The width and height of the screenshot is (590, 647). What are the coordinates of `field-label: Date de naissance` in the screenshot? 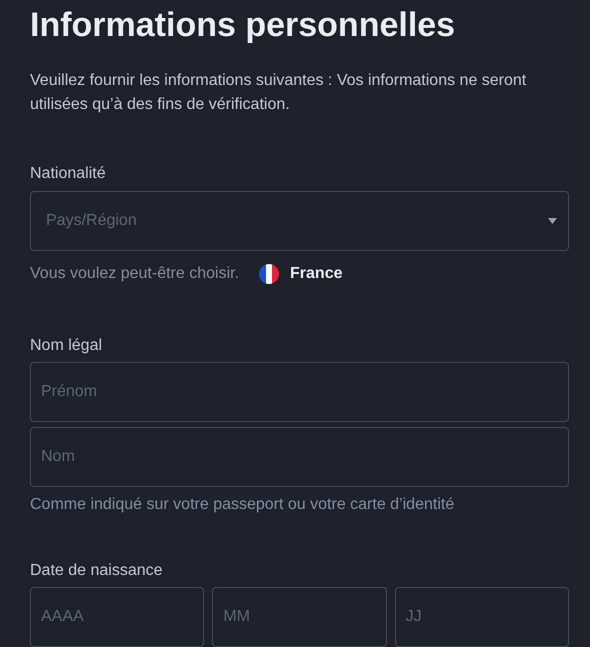 It's located at (96, 571).